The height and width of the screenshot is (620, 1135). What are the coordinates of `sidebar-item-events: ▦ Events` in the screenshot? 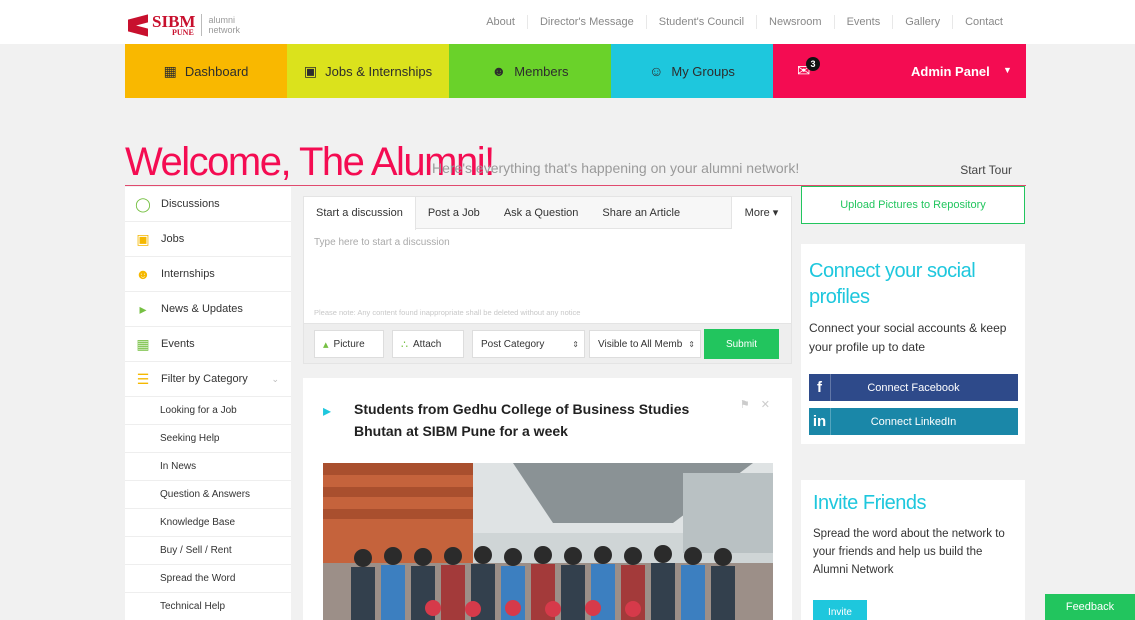 It's located at (208, 344).